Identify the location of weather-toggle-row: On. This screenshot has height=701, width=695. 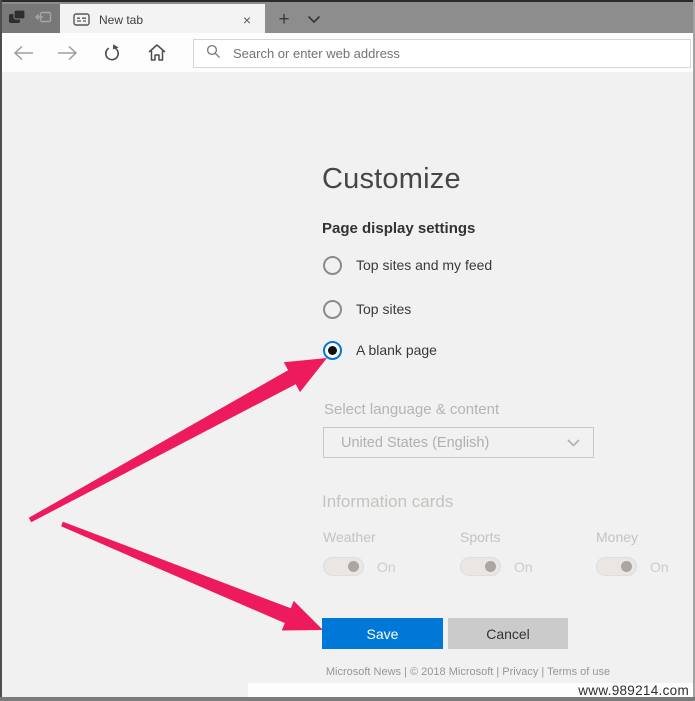
(359, 566).